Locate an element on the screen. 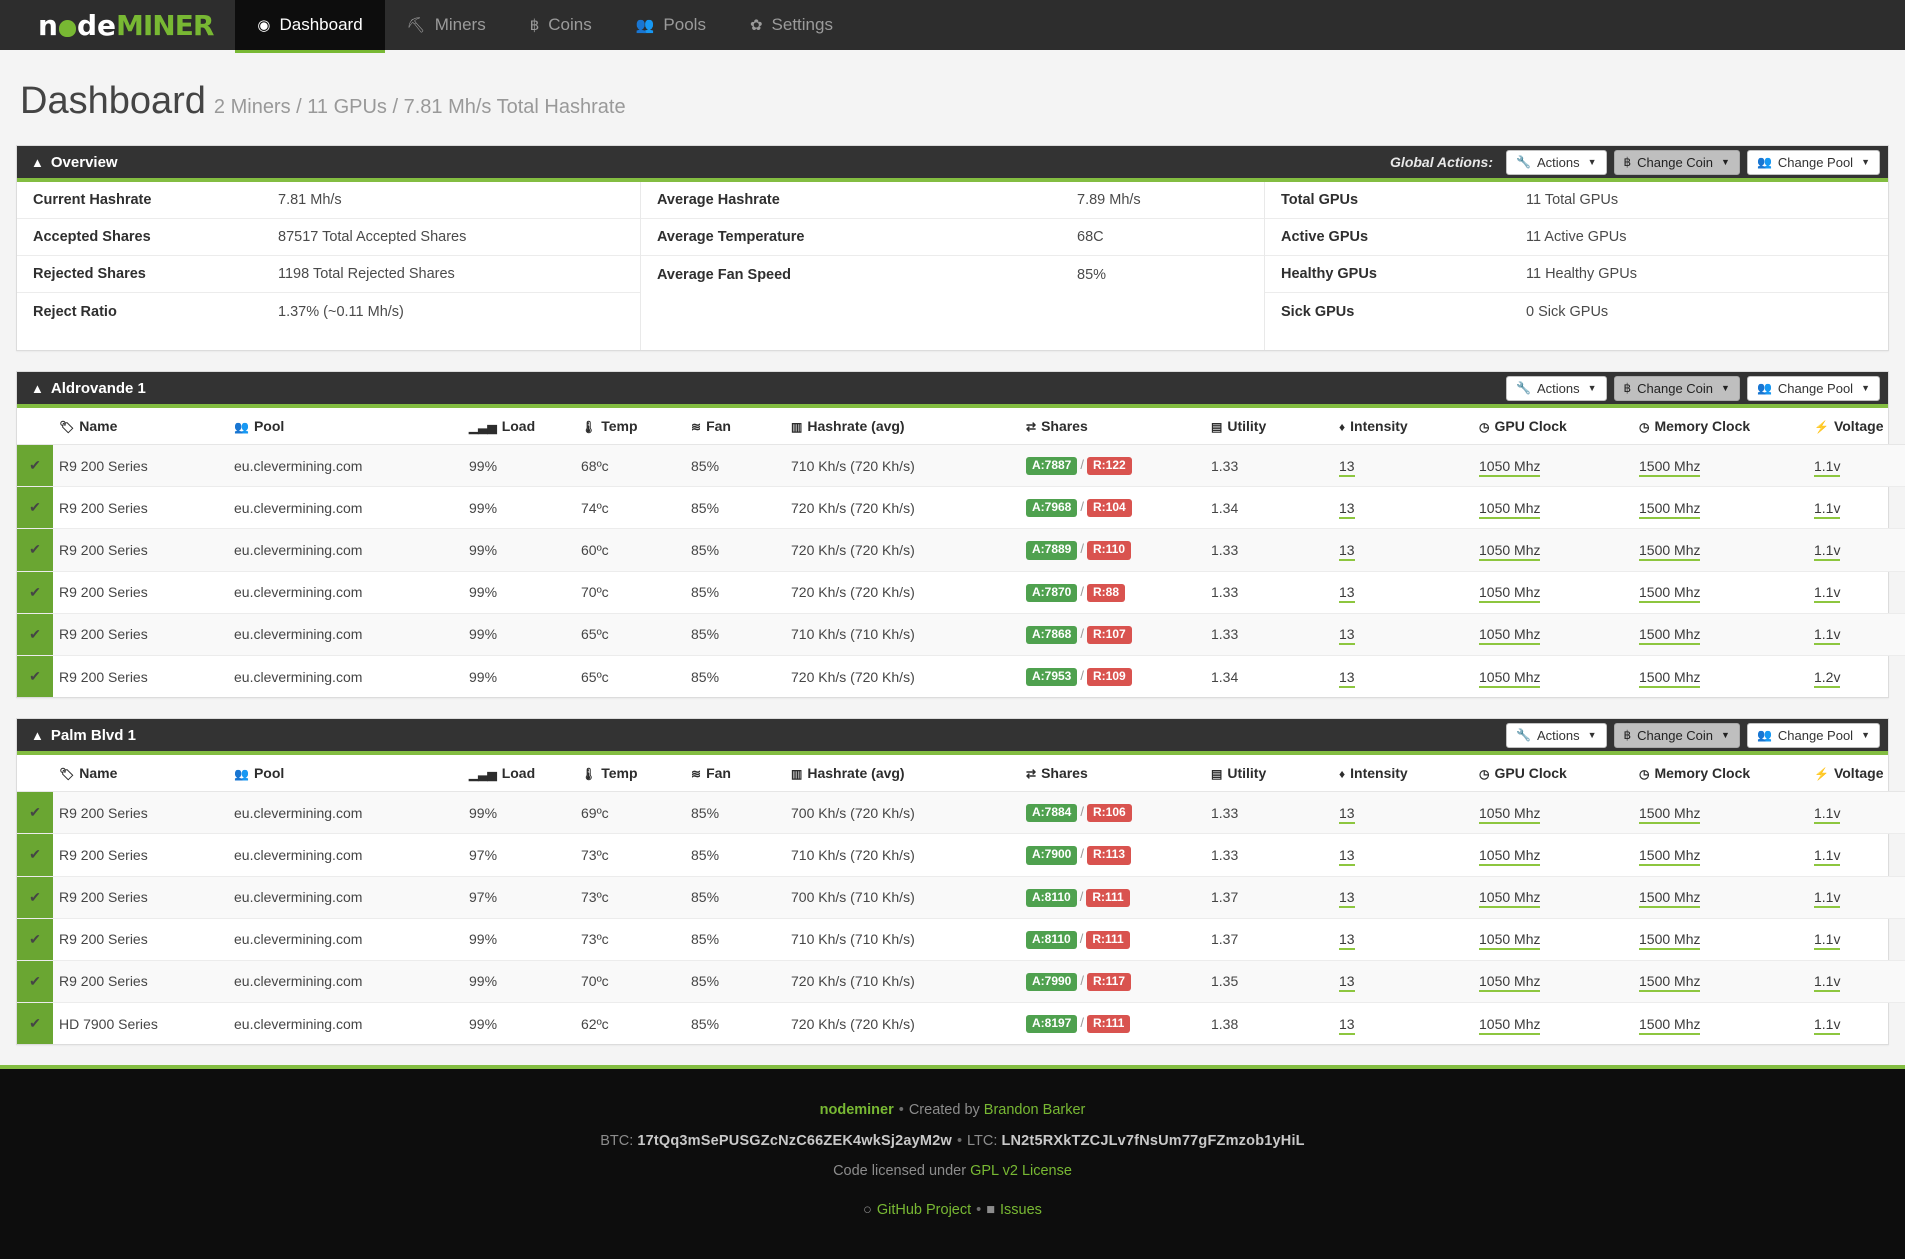  global-change-pool-button: 👥 Change Pool ▼ is located at coordinates (1813, 162).